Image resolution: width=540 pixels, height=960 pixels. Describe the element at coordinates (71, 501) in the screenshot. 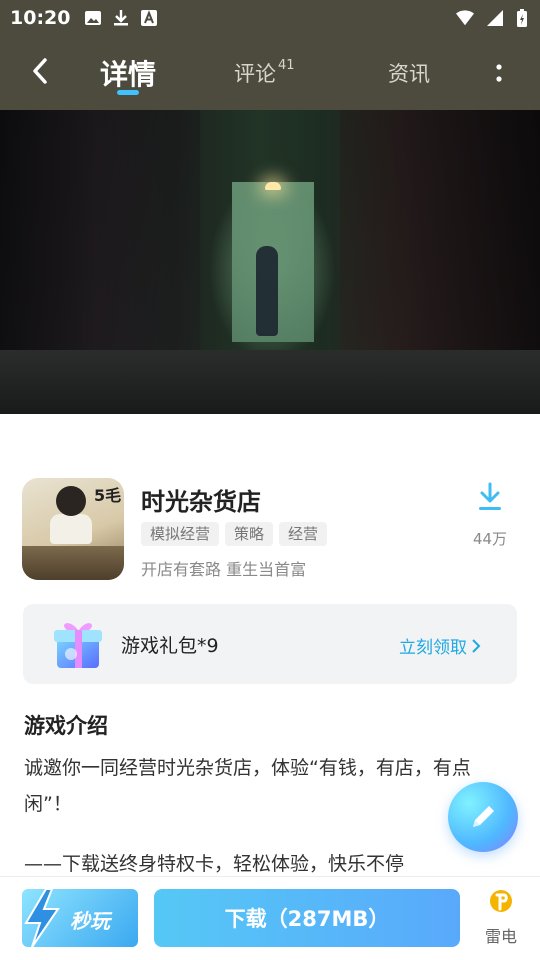

I see `app-icon-figure-head` at that location.